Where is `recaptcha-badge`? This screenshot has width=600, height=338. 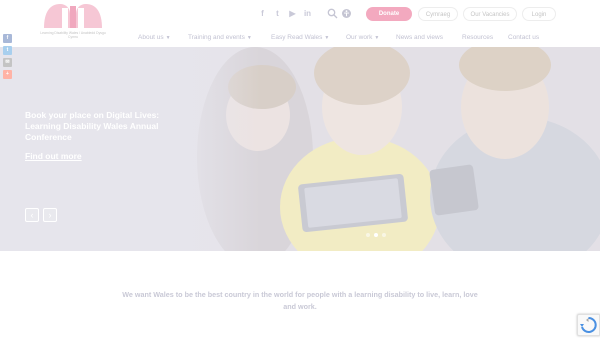
recaptcha-badge is located at coordinates (588, 325).